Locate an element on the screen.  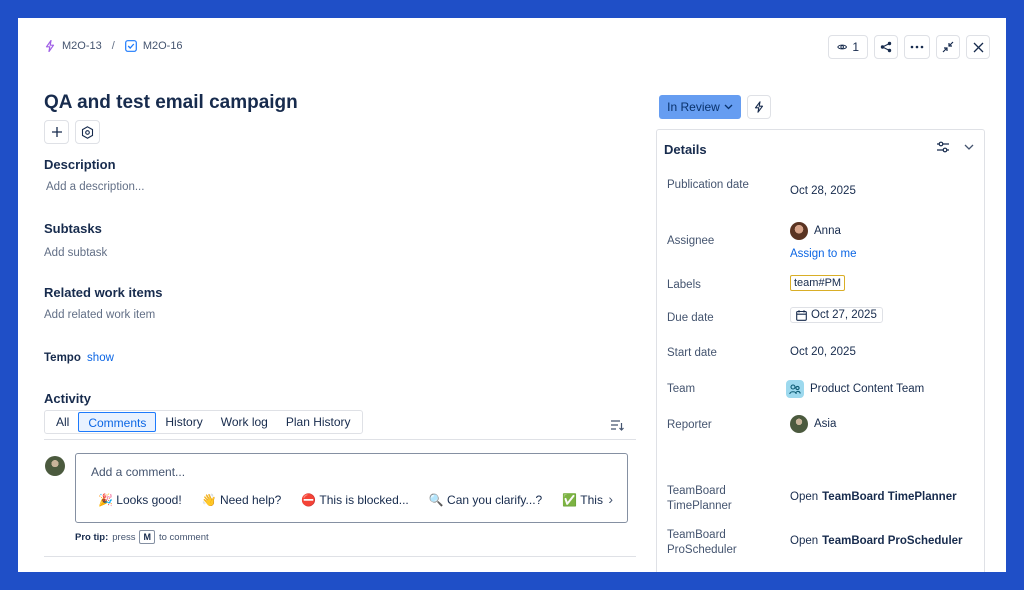
publication-date-label: Publication date is located at coordinates (708, 185).